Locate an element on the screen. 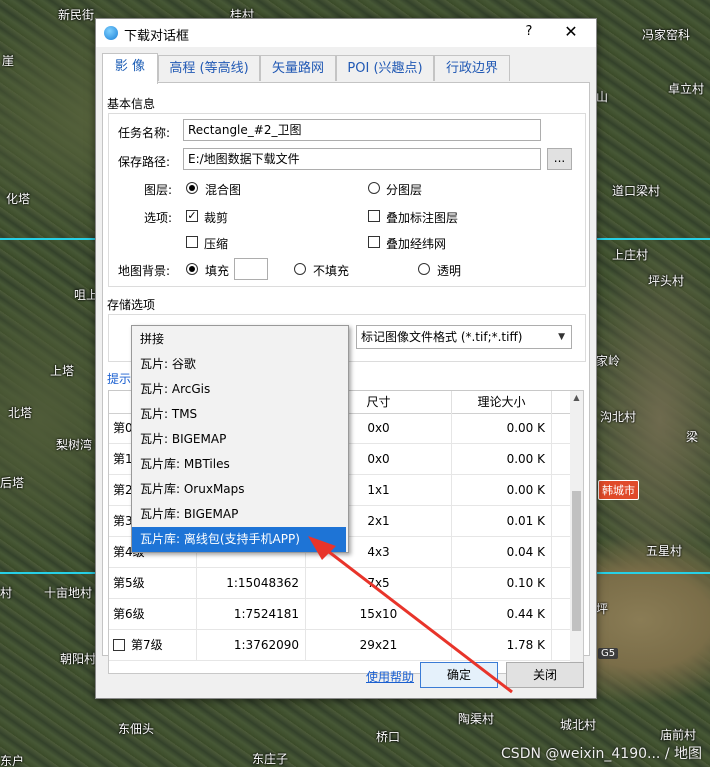 Image resolution: width=710 pixels, height=767 pixels. option-tilelib-offline-package: 瓦片库: 离线包(支持手机APP) is located at coordinates (239, 539).